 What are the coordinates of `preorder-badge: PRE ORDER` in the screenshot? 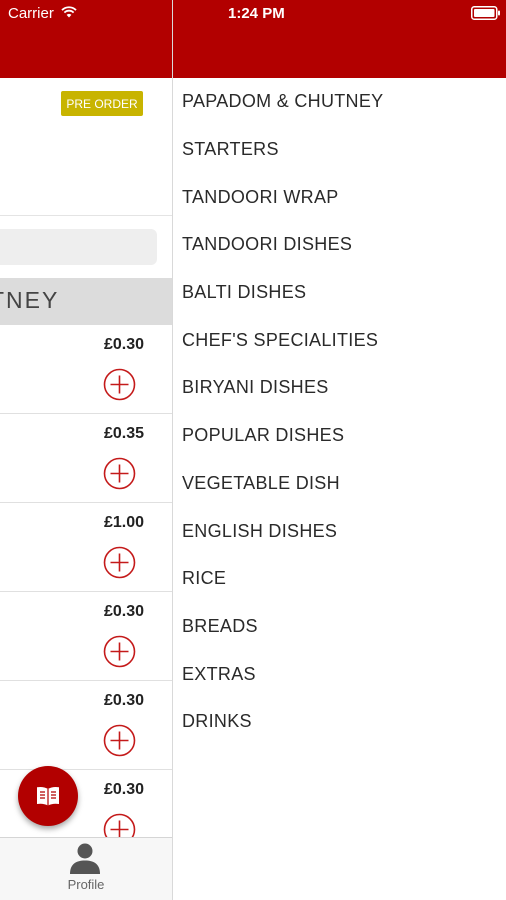 It's located at (102, 103).